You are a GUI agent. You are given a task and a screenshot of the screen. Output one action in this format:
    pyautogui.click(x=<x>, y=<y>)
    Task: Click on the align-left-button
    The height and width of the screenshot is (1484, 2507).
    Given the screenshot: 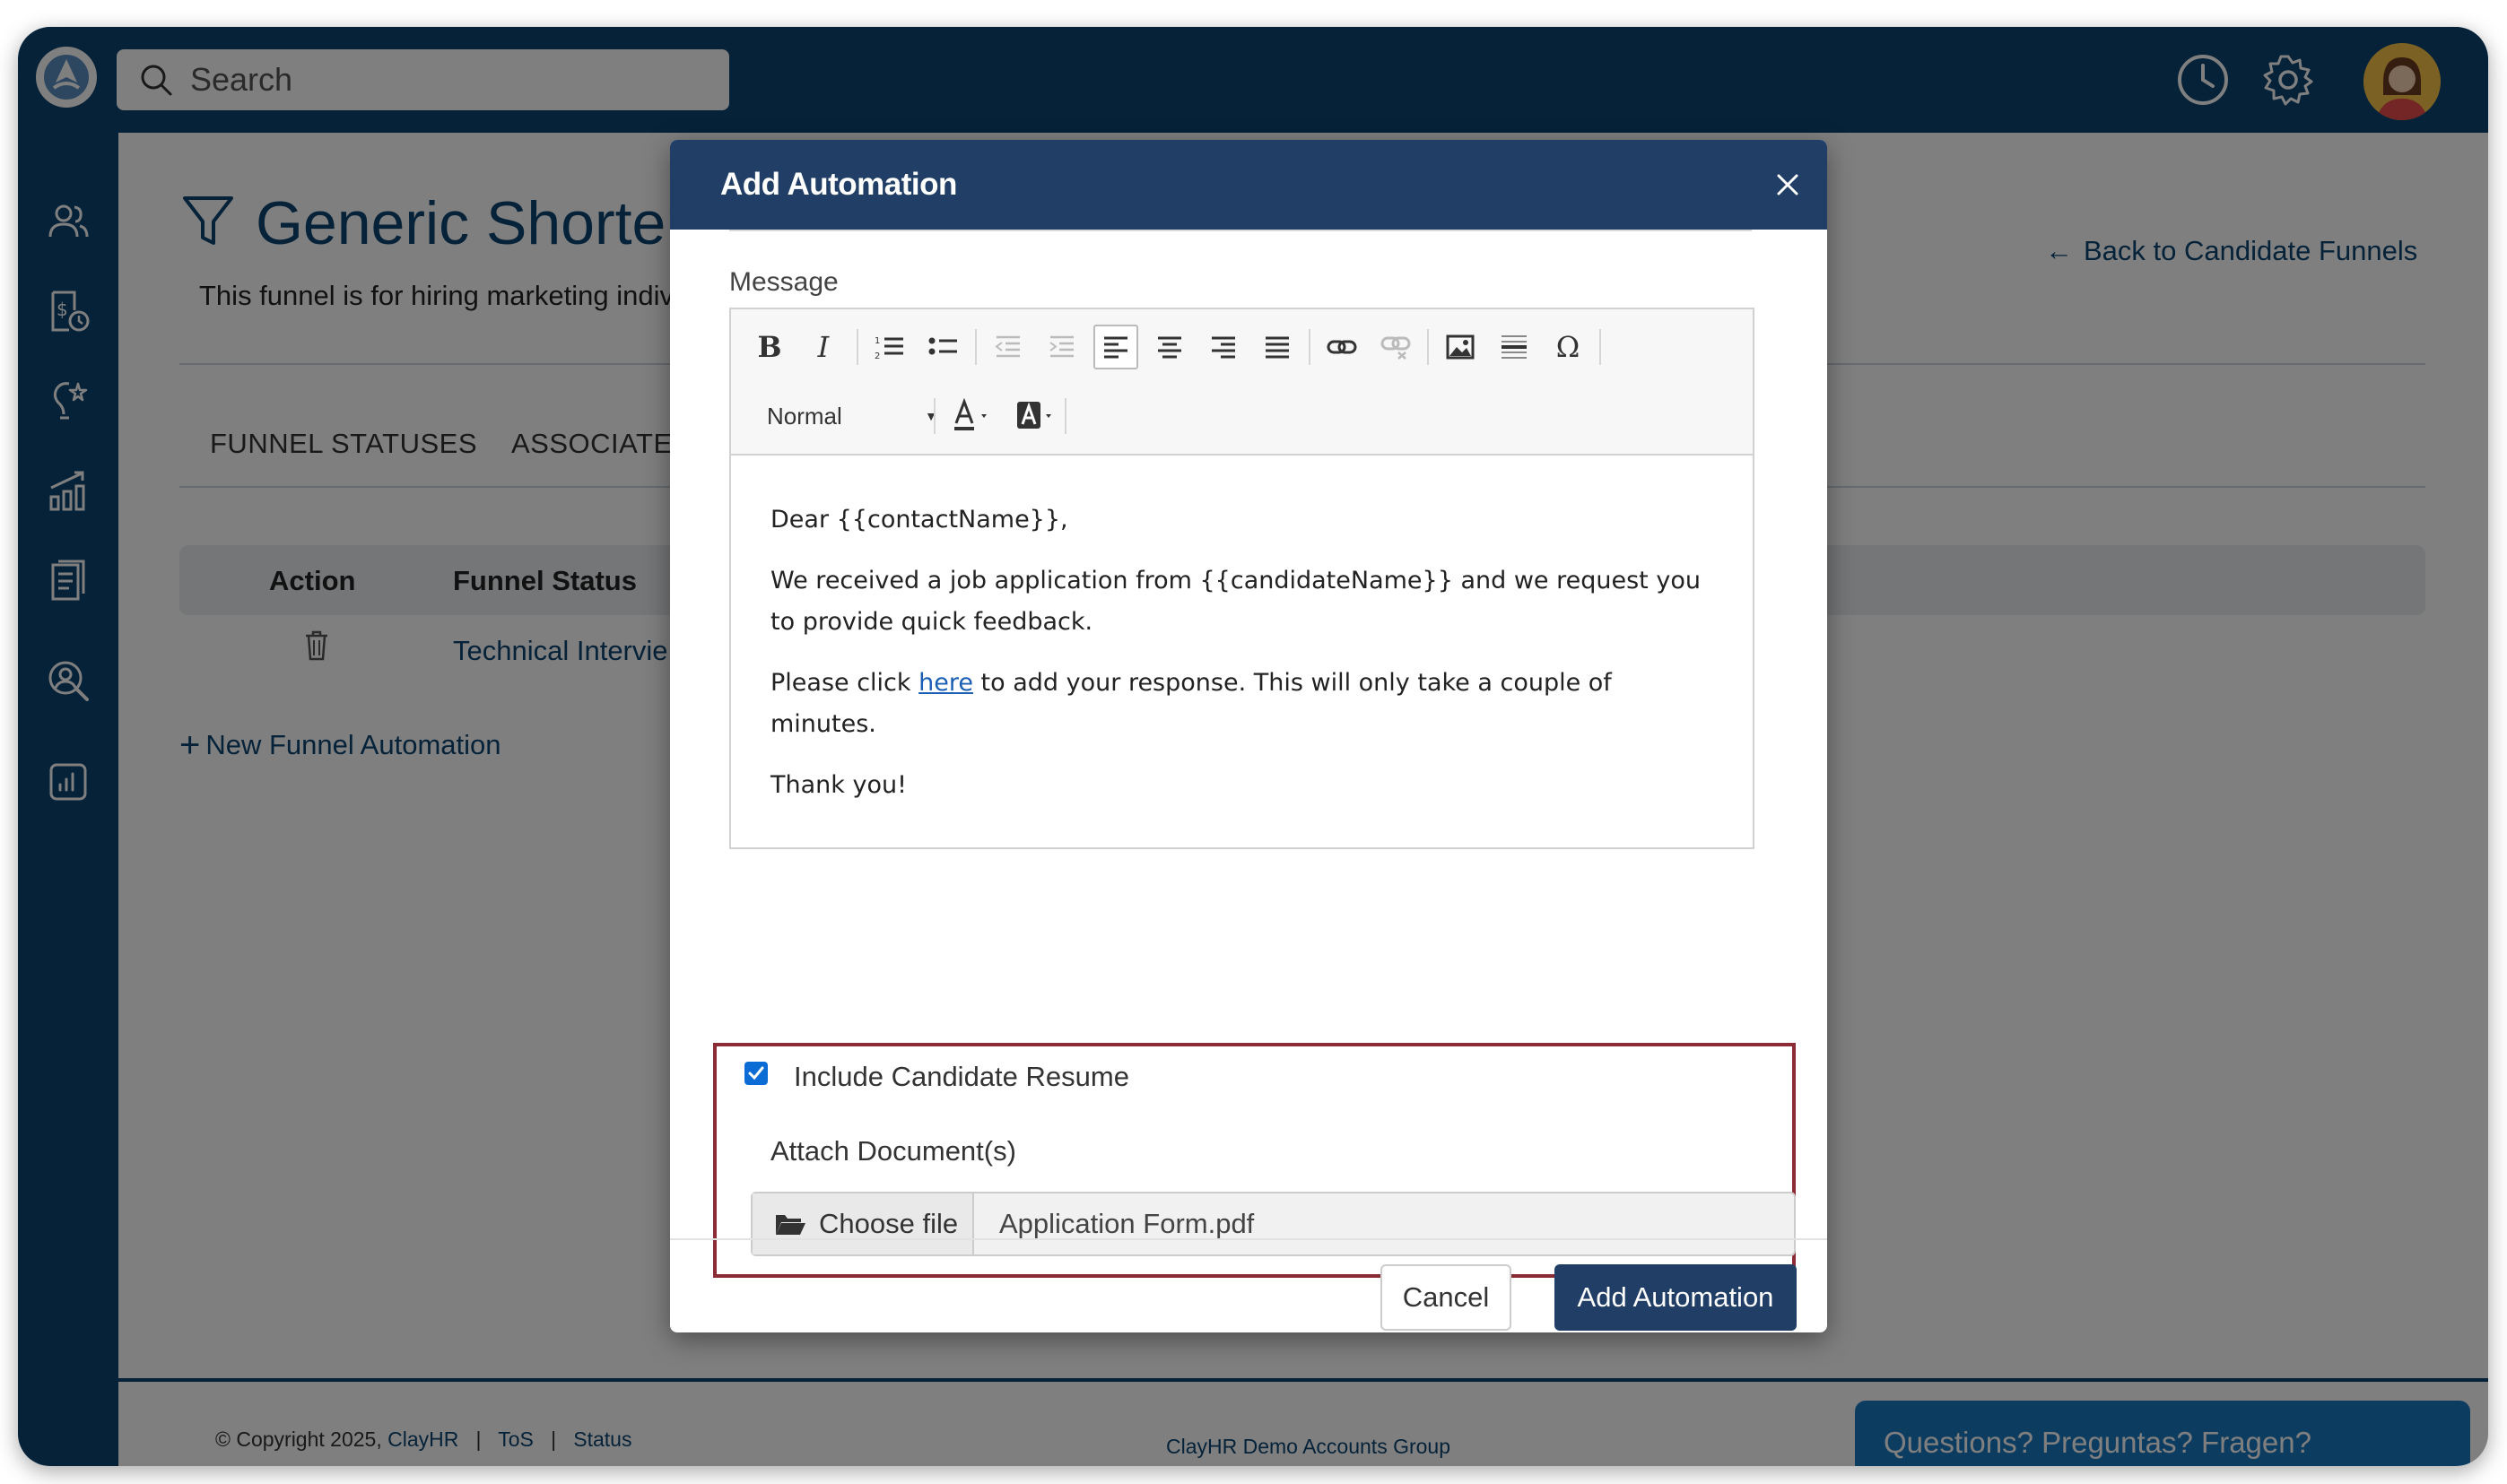 What is the action you would take?
    pyautogui.click(x=1115, y=347)
    